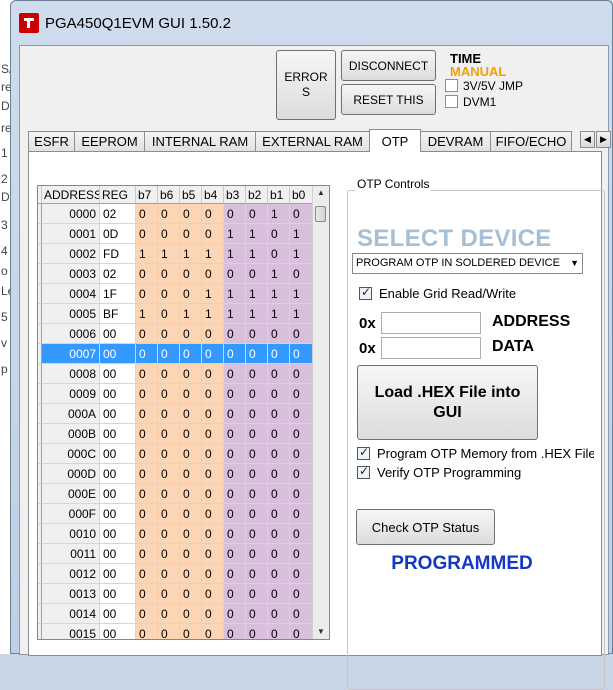 The image size is (613, 690). Describe the element at coordinates (431, 323) in the screenshot. I see `address-input` at that location.